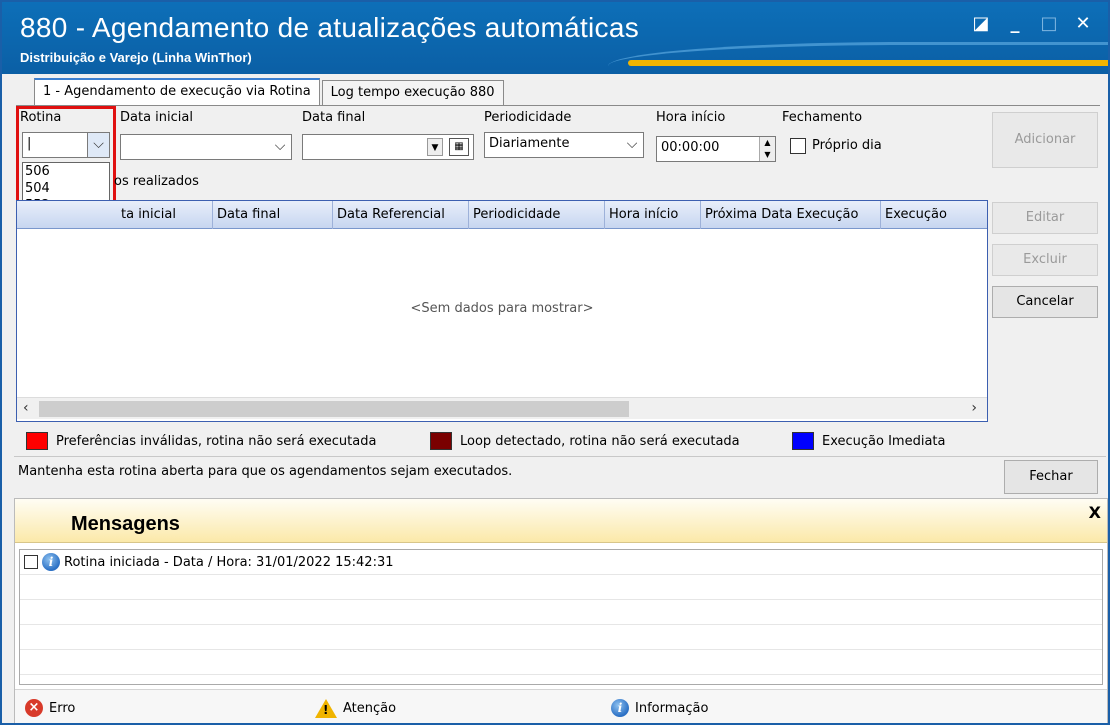 The width and height of the screenshot is (1110, 725). What do you see at coordinates (803, 441) in the screenshot?
I see `legend-swatch-blue` at bounding box center [803, 441].